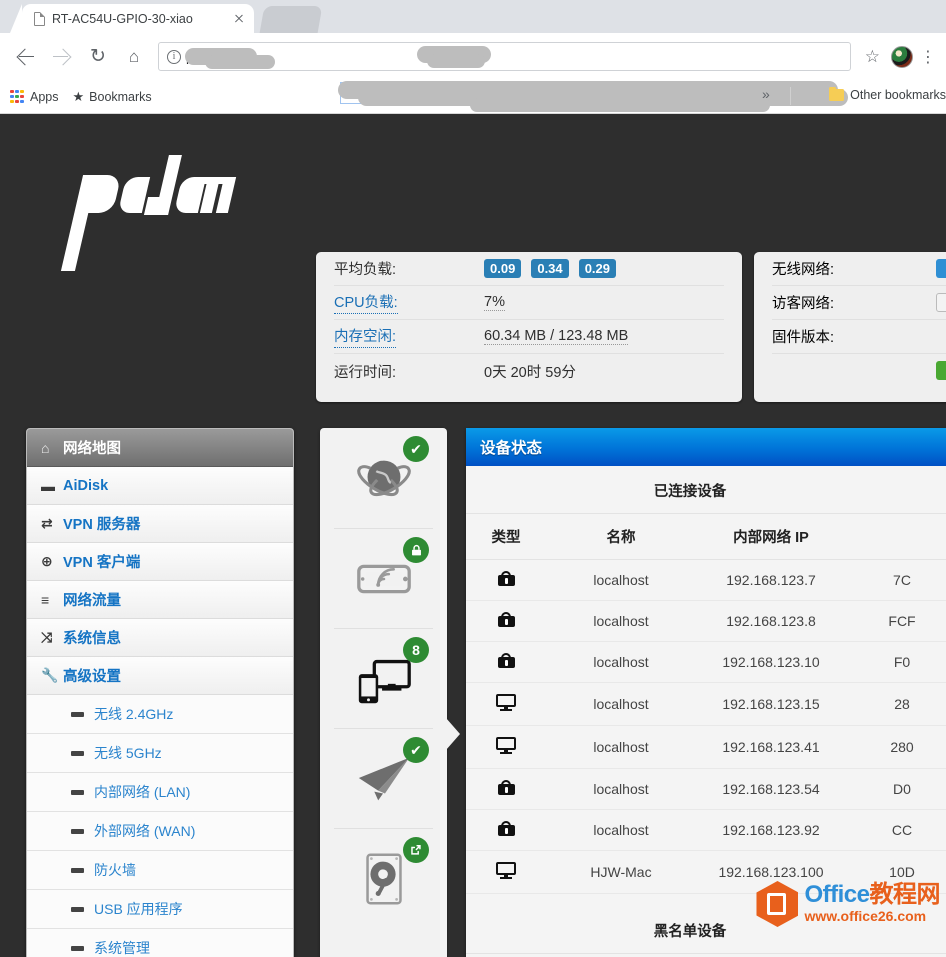 This screenshot has width=946, height=957. I want to click on device-ip-cell: 192.168.123.15, so click(771, 704).